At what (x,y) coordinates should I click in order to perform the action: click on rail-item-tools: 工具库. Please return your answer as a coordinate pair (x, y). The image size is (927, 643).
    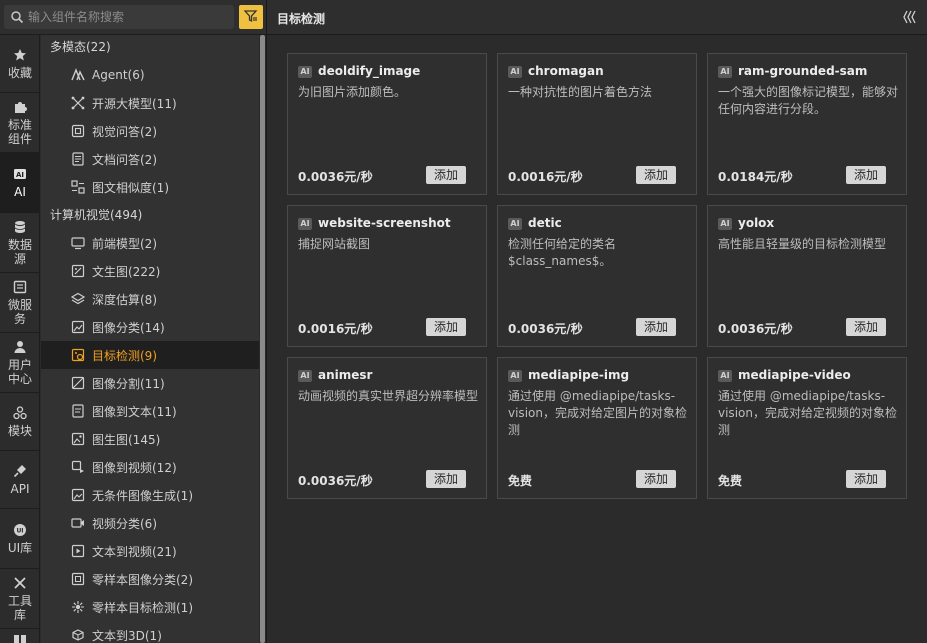
    Looking at the image, I should click on (20, 599).